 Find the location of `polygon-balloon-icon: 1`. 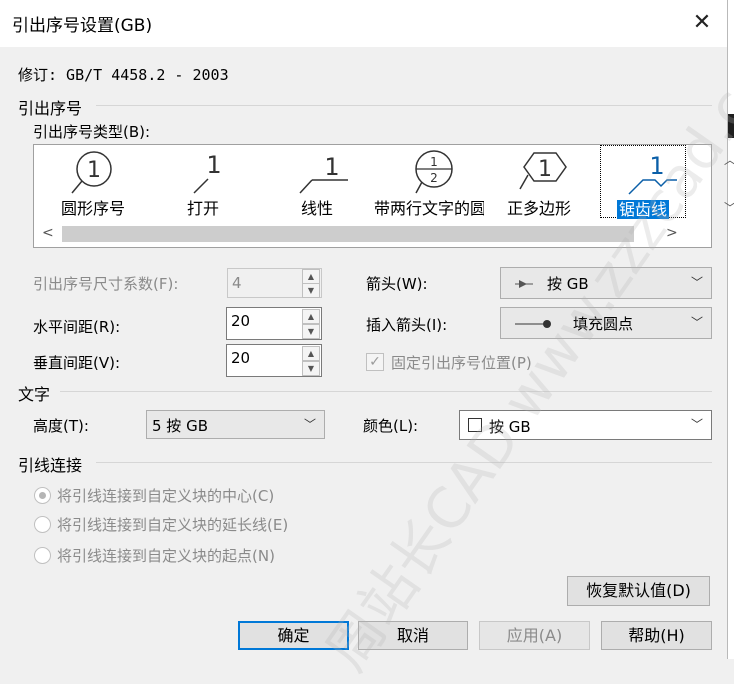

polygon-balloon-icon: 1 is located at coordinates (543, 171).